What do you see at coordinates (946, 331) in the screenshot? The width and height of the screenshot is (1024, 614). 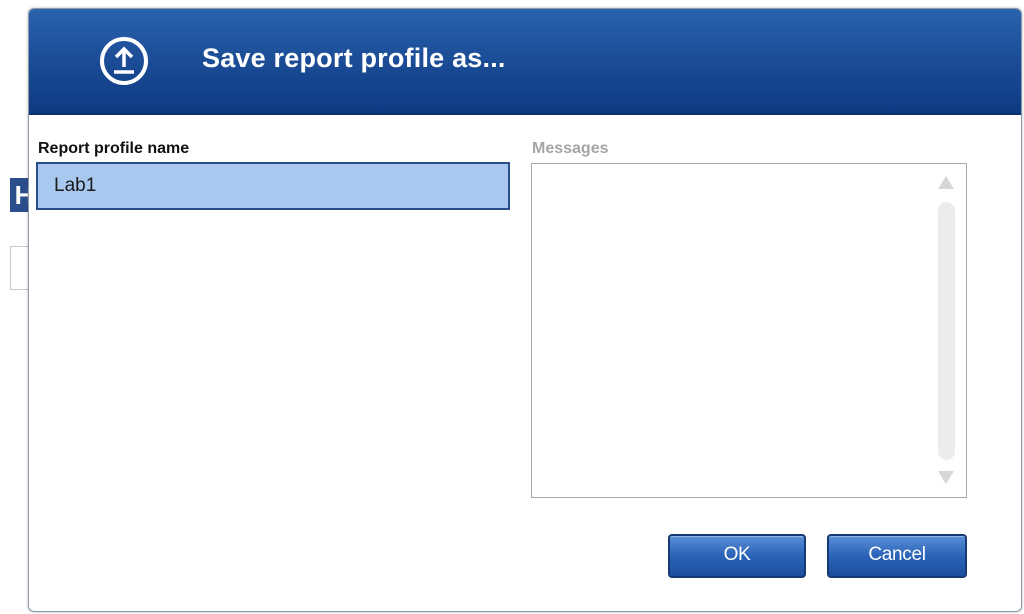 I see `messages-scrollbar` at bounding box center [946, 331].